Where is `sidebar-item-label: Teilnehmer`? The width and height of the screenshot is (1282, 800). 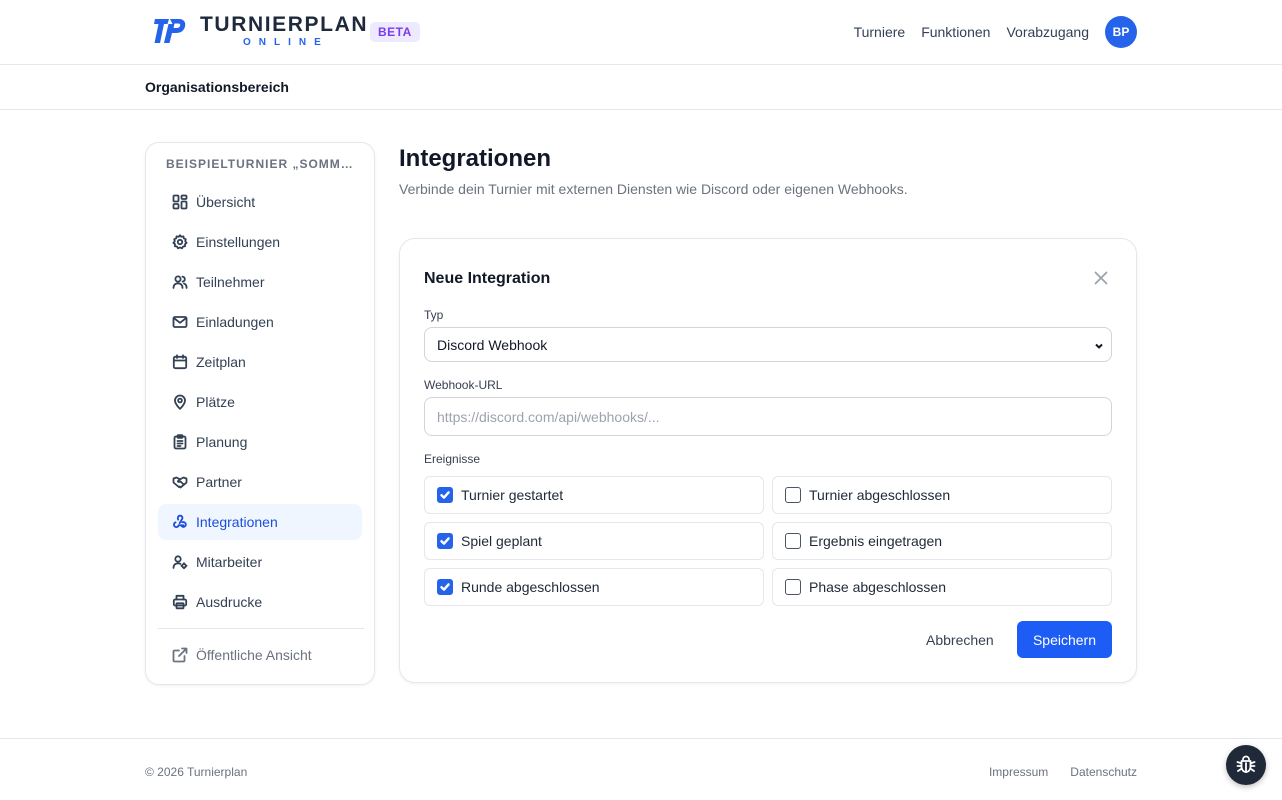 sidebar-item-label: Teilnehmer is located at coordinates (230, 282).